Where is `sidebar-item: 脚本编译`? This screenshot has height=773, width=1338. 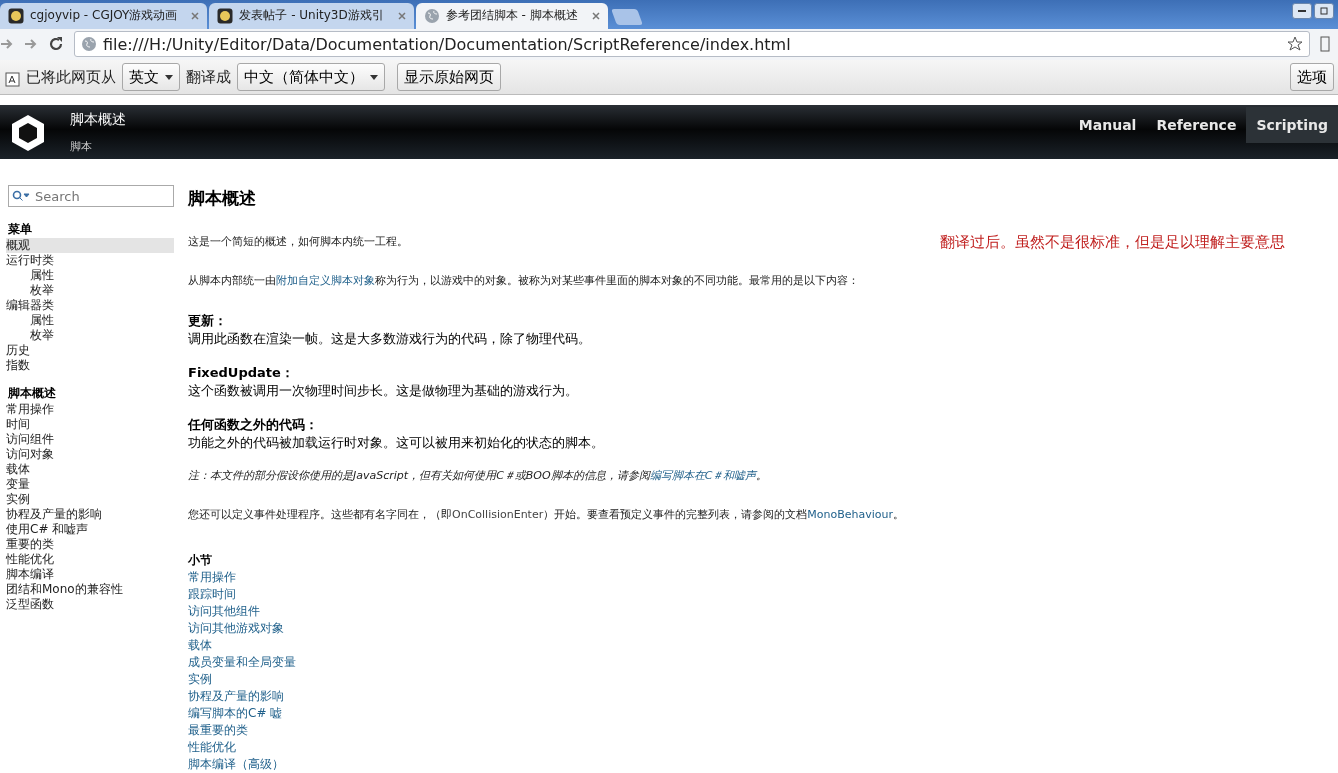 sidebar-item: 脚本编译 is located at coordinates (90, 574).